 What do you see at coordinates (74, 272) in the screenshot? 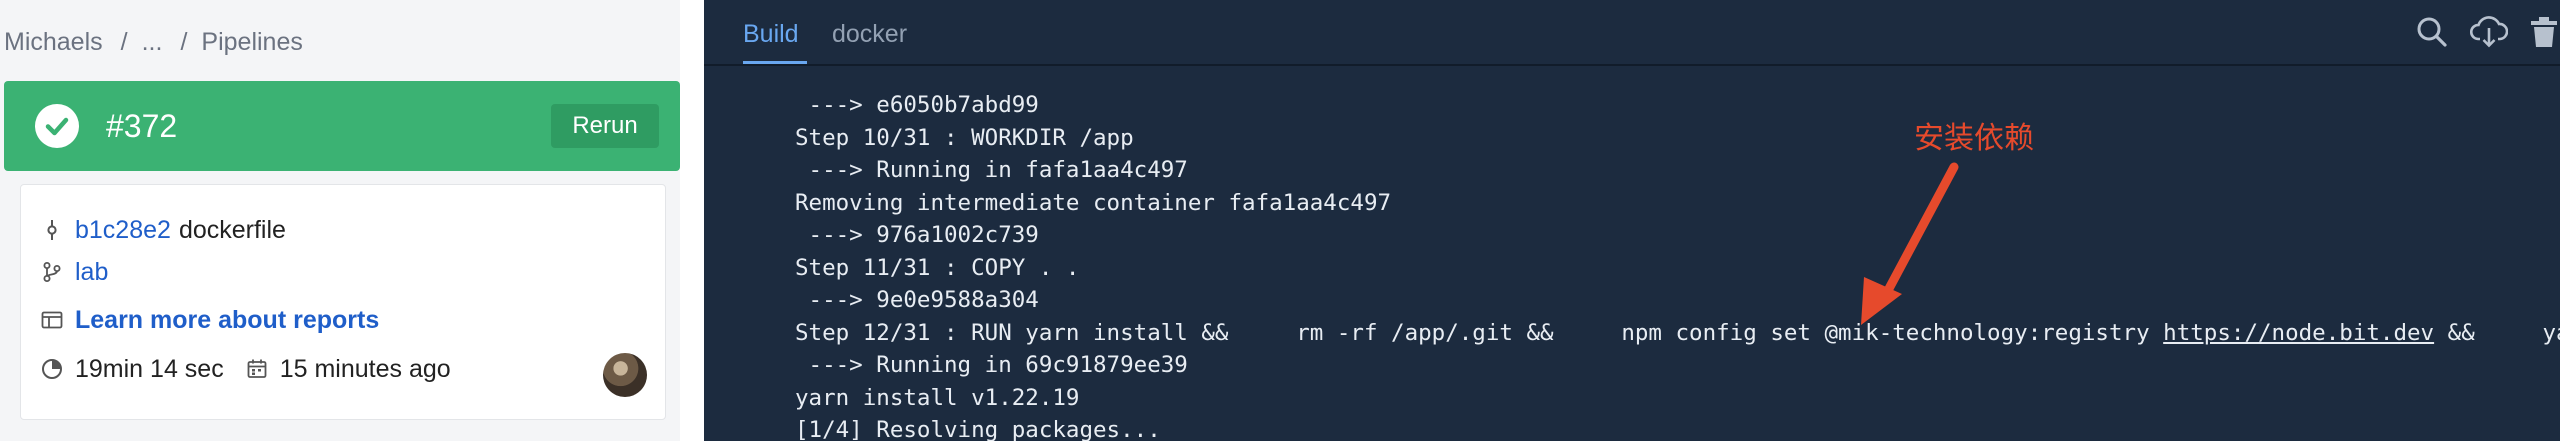
I see `branch-row: lab` at bounding box center [74, 272].